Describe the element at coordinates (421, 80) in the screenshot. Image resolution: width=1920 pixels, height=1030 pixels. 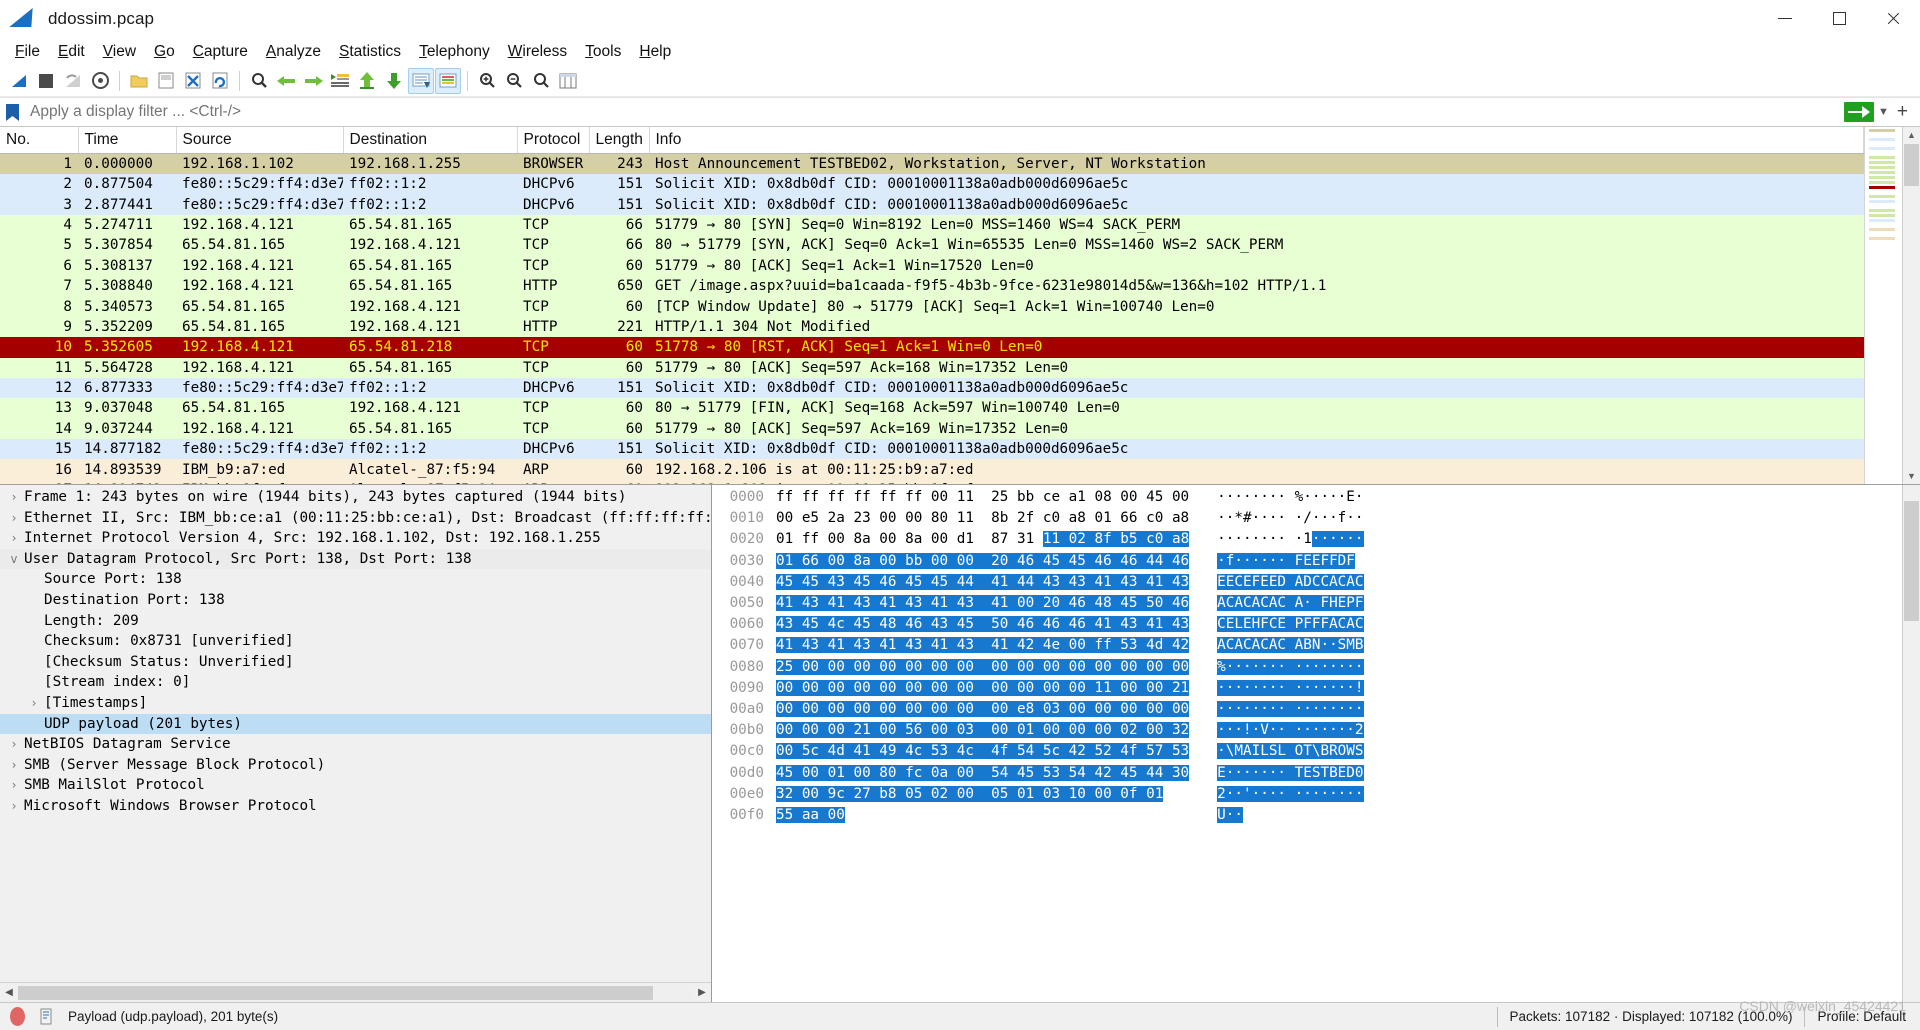
I see `auto-scroll-icon` at that location.